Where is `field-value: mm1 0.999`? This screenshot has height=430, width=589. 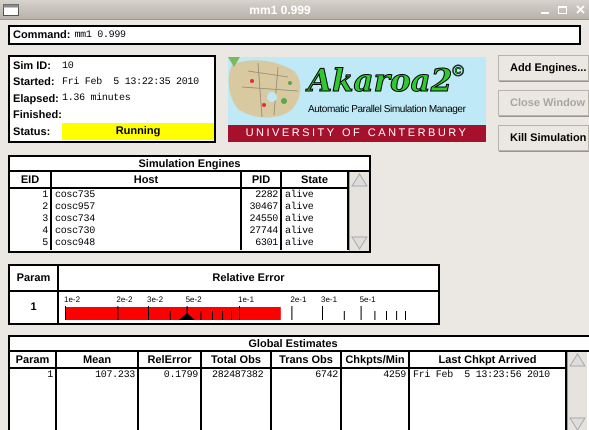 field-value: mm1 0.999 is located at coordinates (100, 35).